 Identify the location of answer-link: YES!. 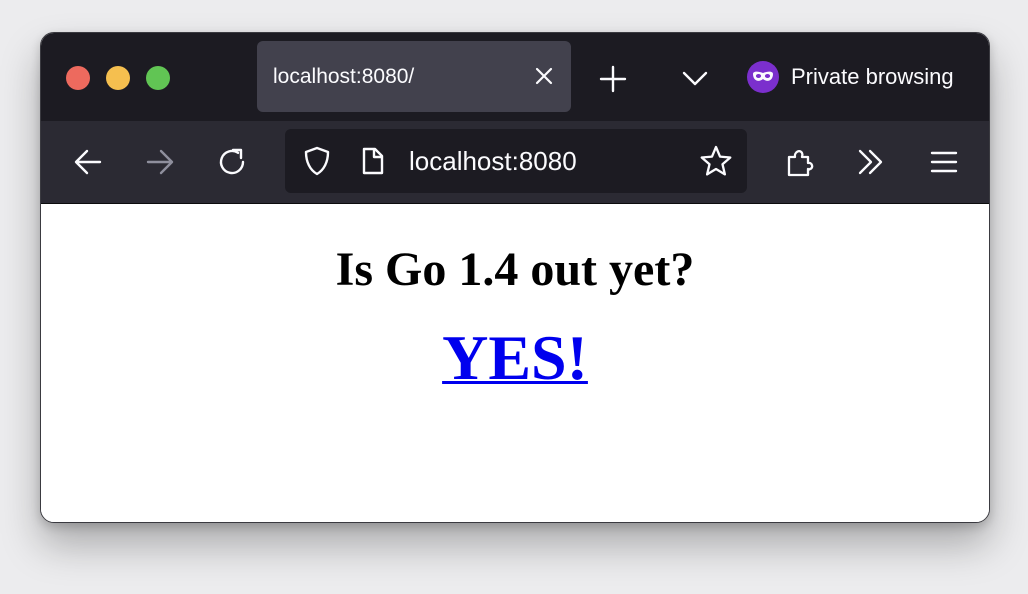
(515, 358).